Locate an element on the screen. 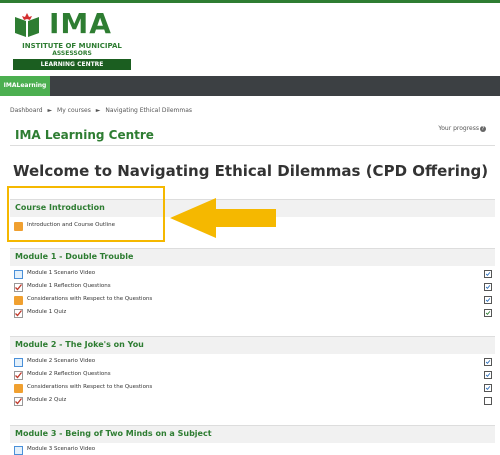 This screenshot has height=455, width=500. activity-label: Module 3 Scenario Video is located at coordinates (61, 449).